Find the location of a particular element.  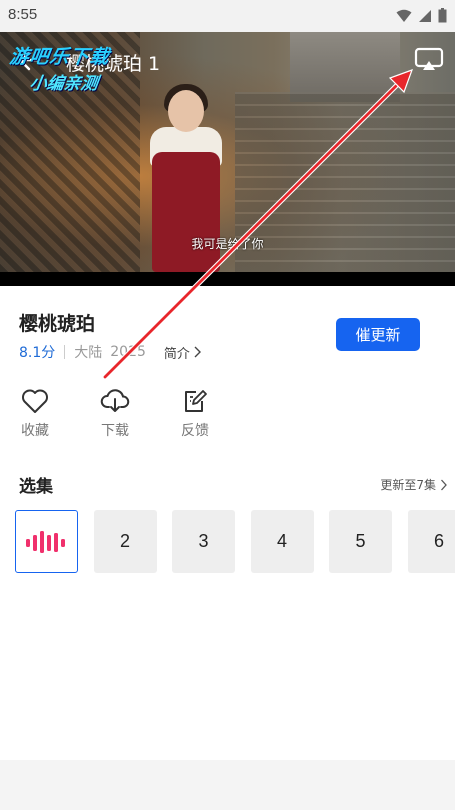

episodes-update-link: 更新至7集 is located at coordinates (413, 484).